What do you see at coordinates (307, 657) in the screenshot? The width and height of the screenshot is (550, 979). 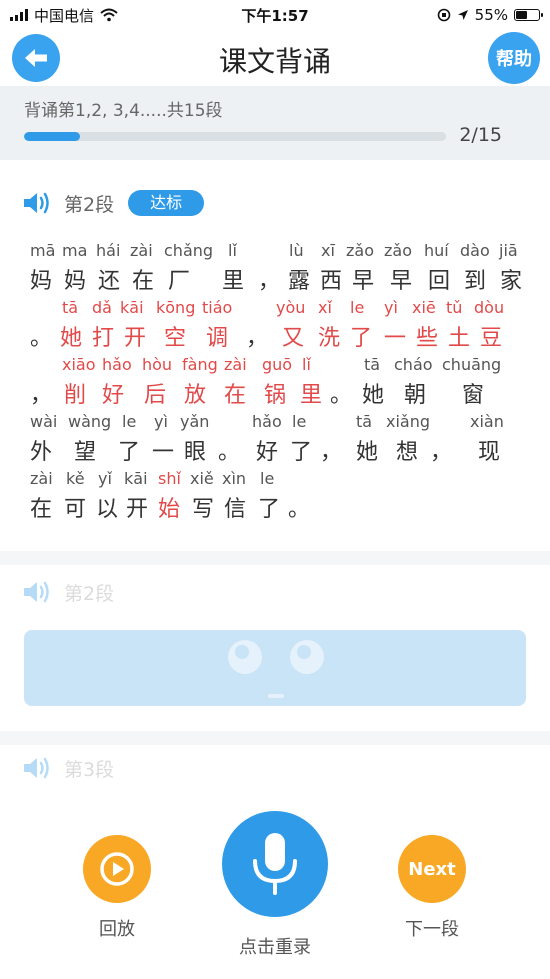 I see `mascot-eye-right-icon` at bounding box center [307, 657].